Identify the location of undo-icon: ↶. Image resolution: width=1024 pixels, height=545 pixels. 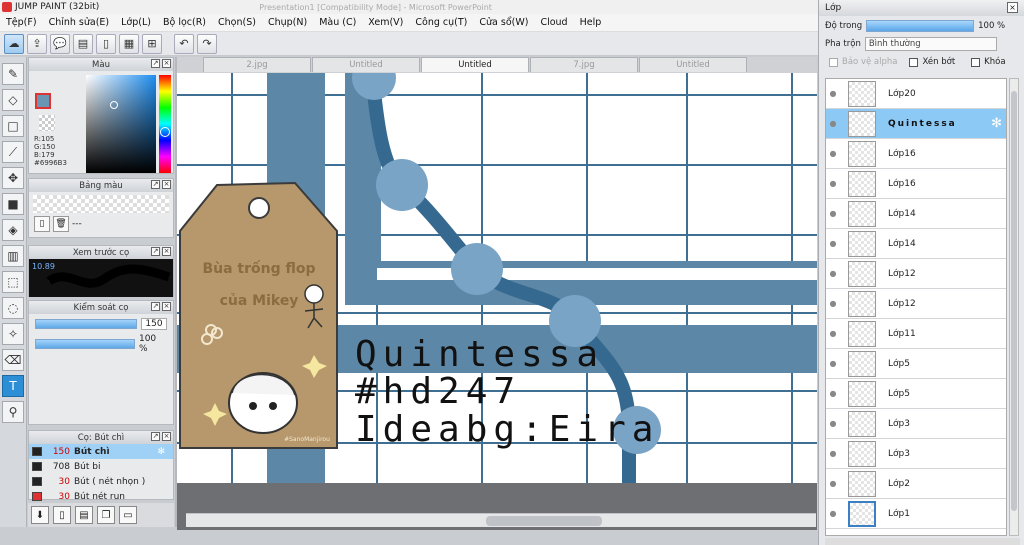
(184, 43).